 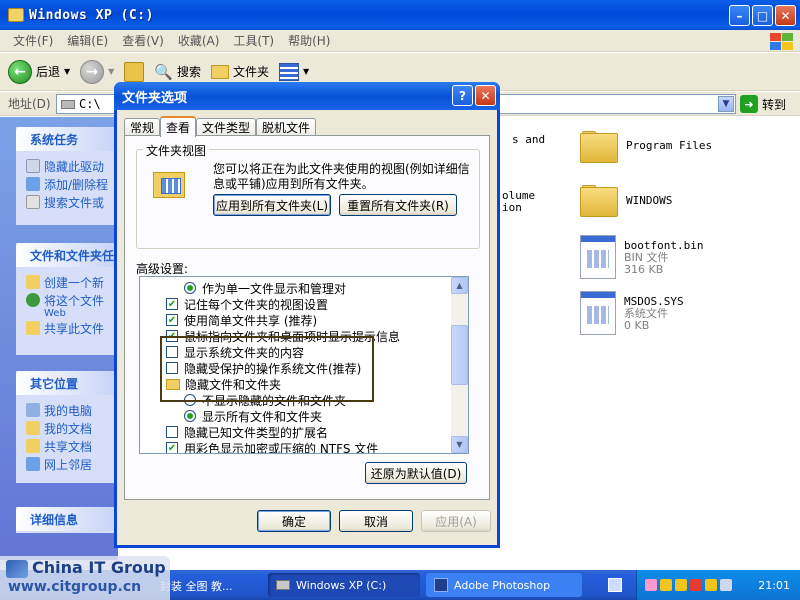 What do you see at coordinates (462, 95) in the screenshot?
I see `dialog-help-button: ?` at bounding box center [462, 95].